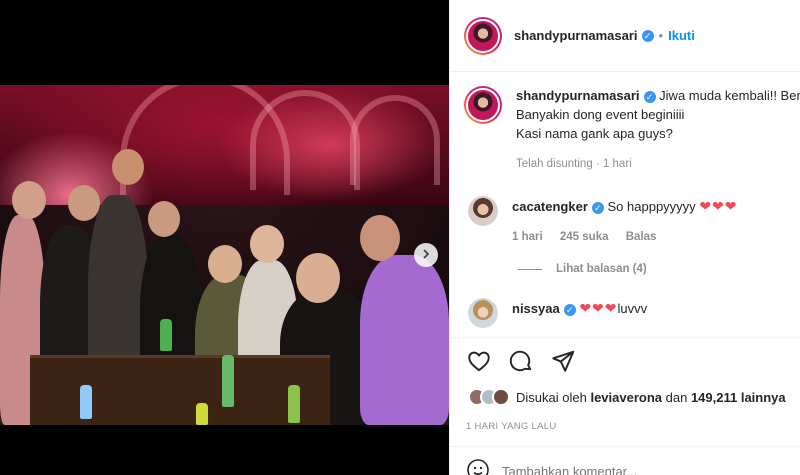 Image resolution: width=800 pixels, height=475 pixels. What do you see at coordinates (574, 164) in the screenshot?
I see `caption-meta: Telah disunting · 1 hari` at bounding box center [574, 164].